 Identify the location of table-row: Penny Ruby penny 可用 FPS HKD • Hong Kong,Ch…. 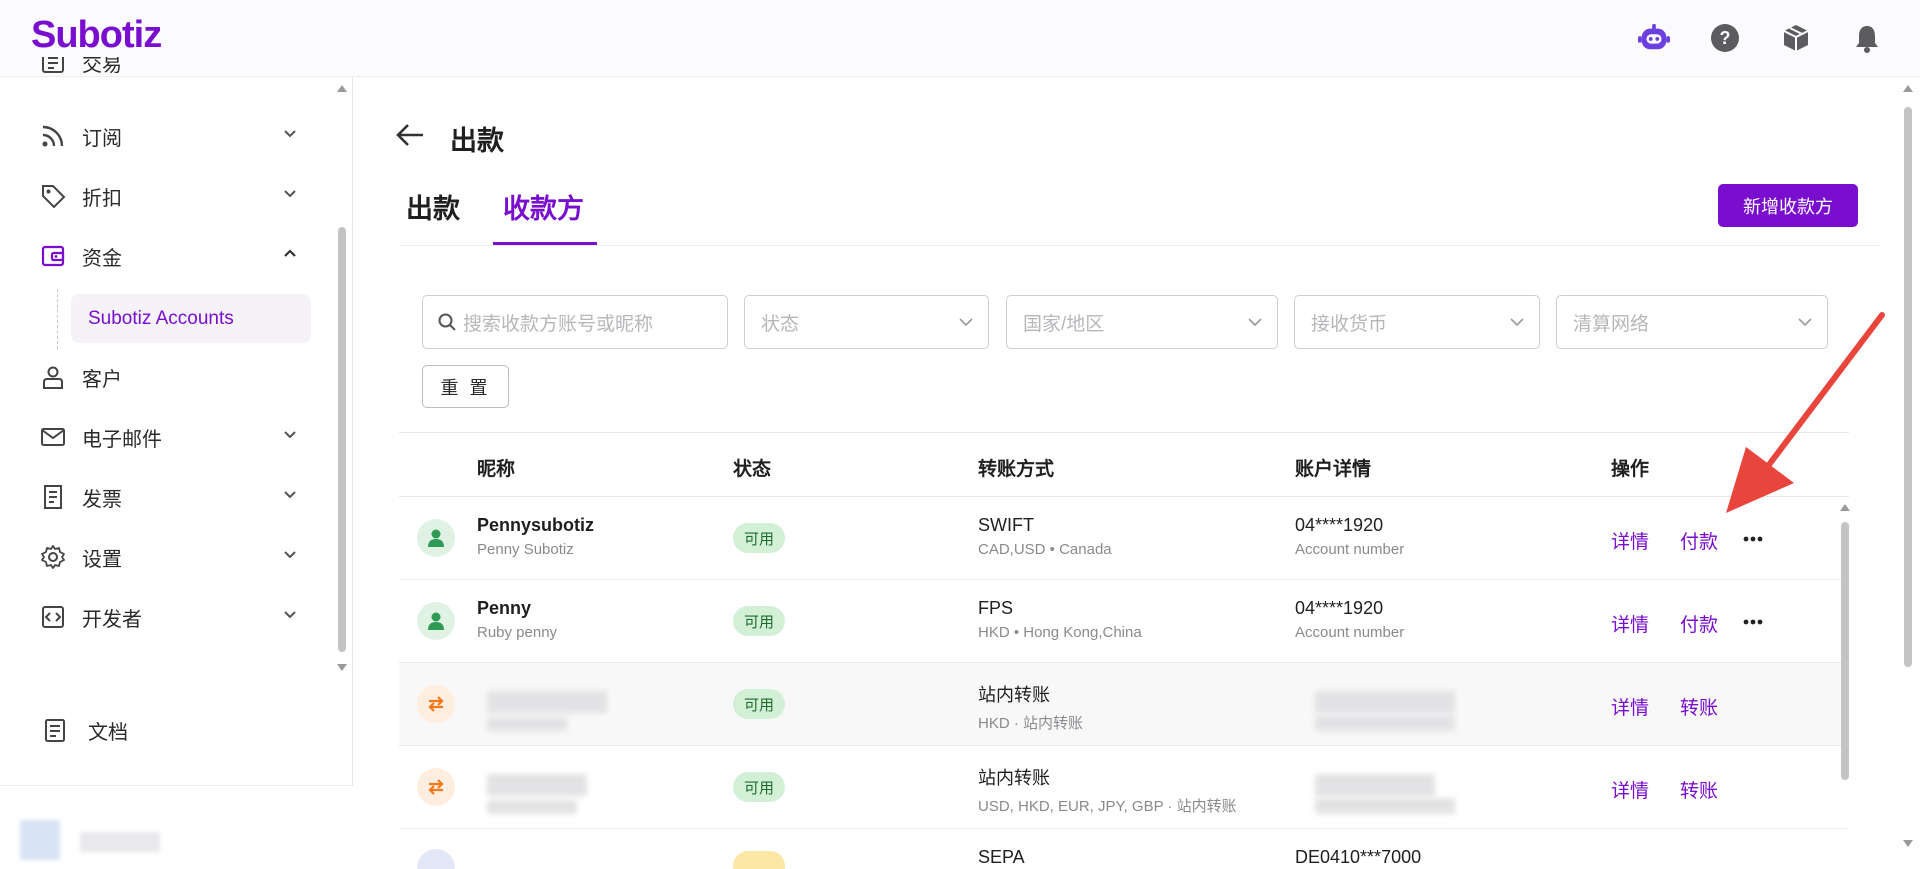
(1124, 621).